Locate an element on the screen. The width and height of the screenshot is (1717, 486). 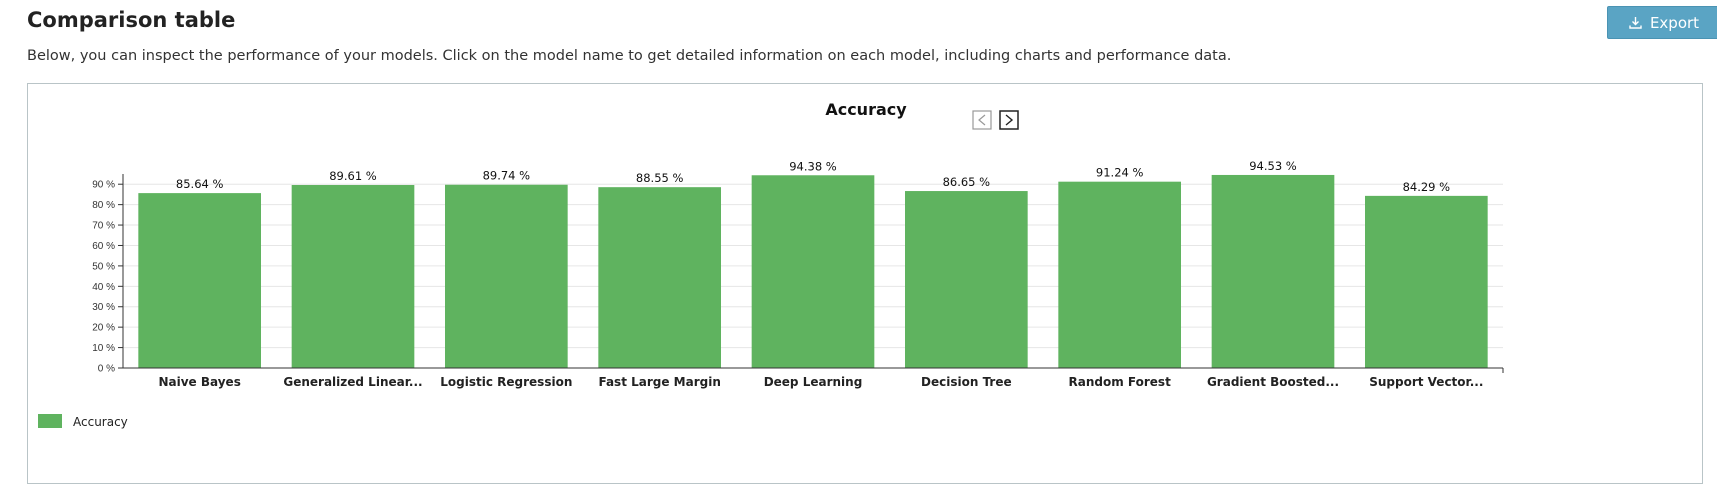
x-tick-label: Deep Learning is located at coordinates (813, 382).